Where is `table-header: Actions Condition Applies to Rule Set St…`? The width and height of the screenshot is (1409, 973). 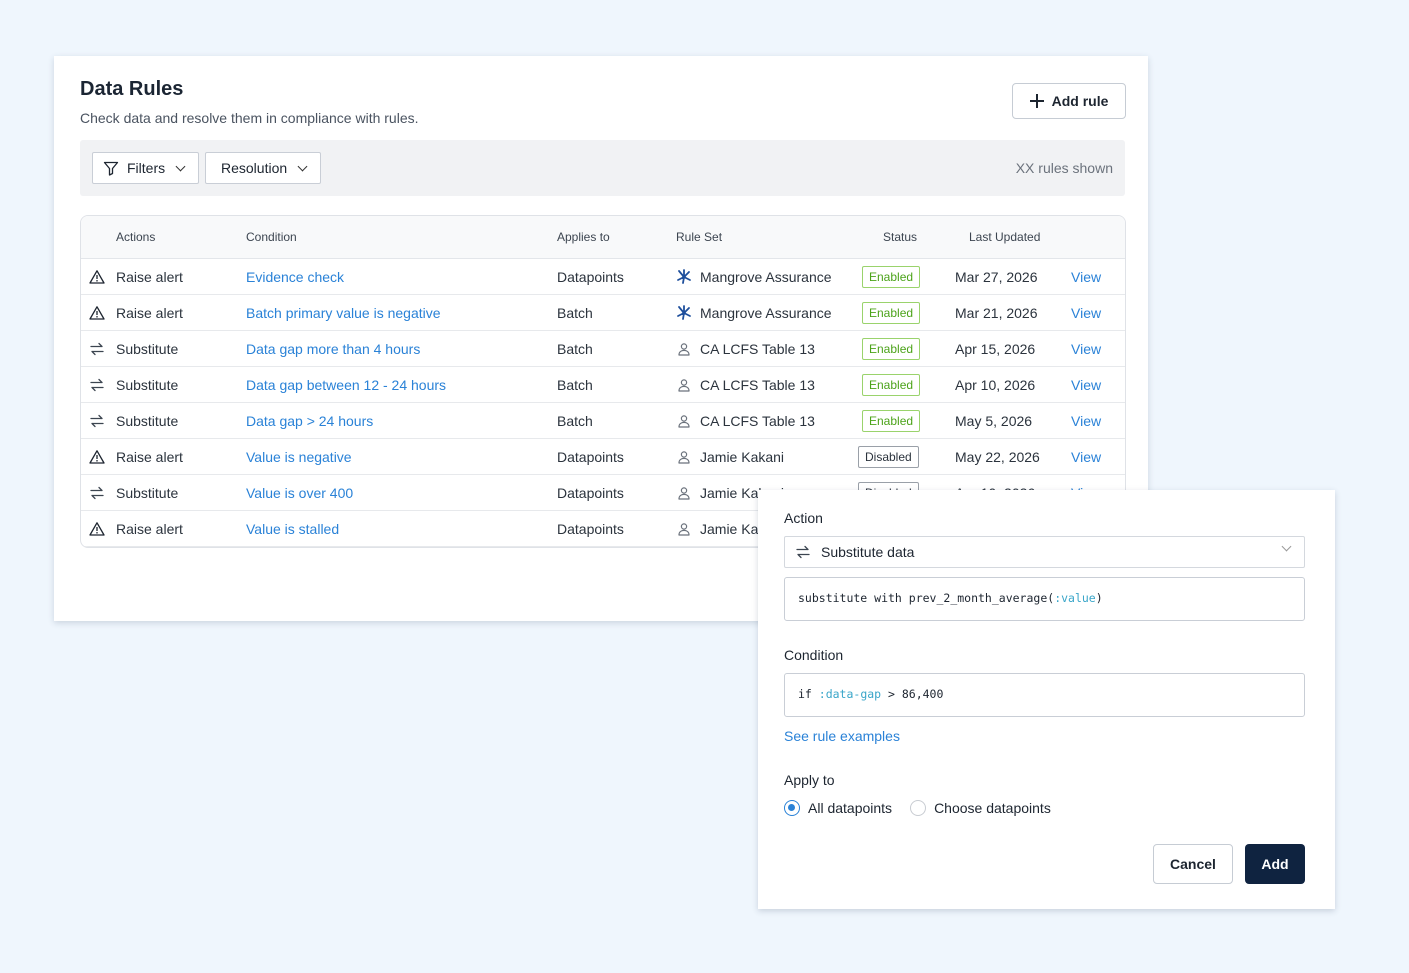
table-header: Actions Condition Applies to Rule Set St… is located at coordinates (603, 237).